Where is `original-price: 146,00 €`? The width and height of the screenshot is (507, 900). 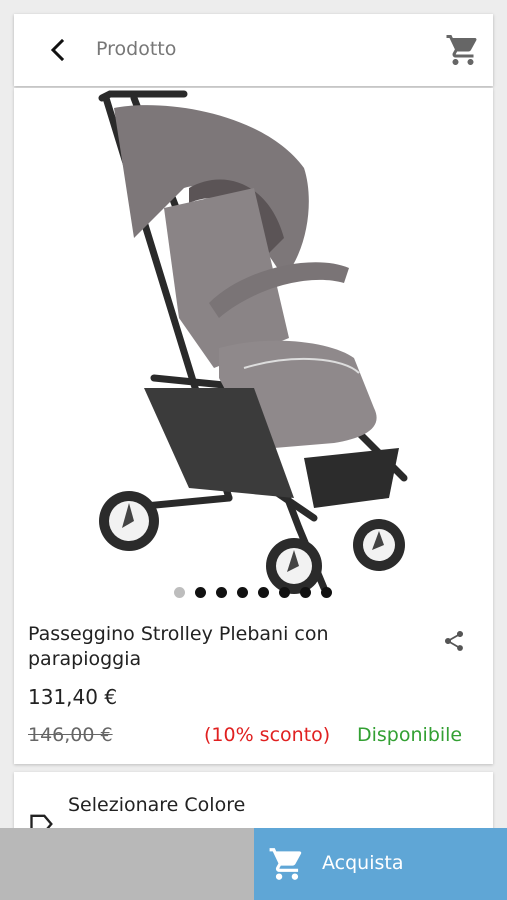
original-price: 146,00 € is located at coordinates (70, 735).